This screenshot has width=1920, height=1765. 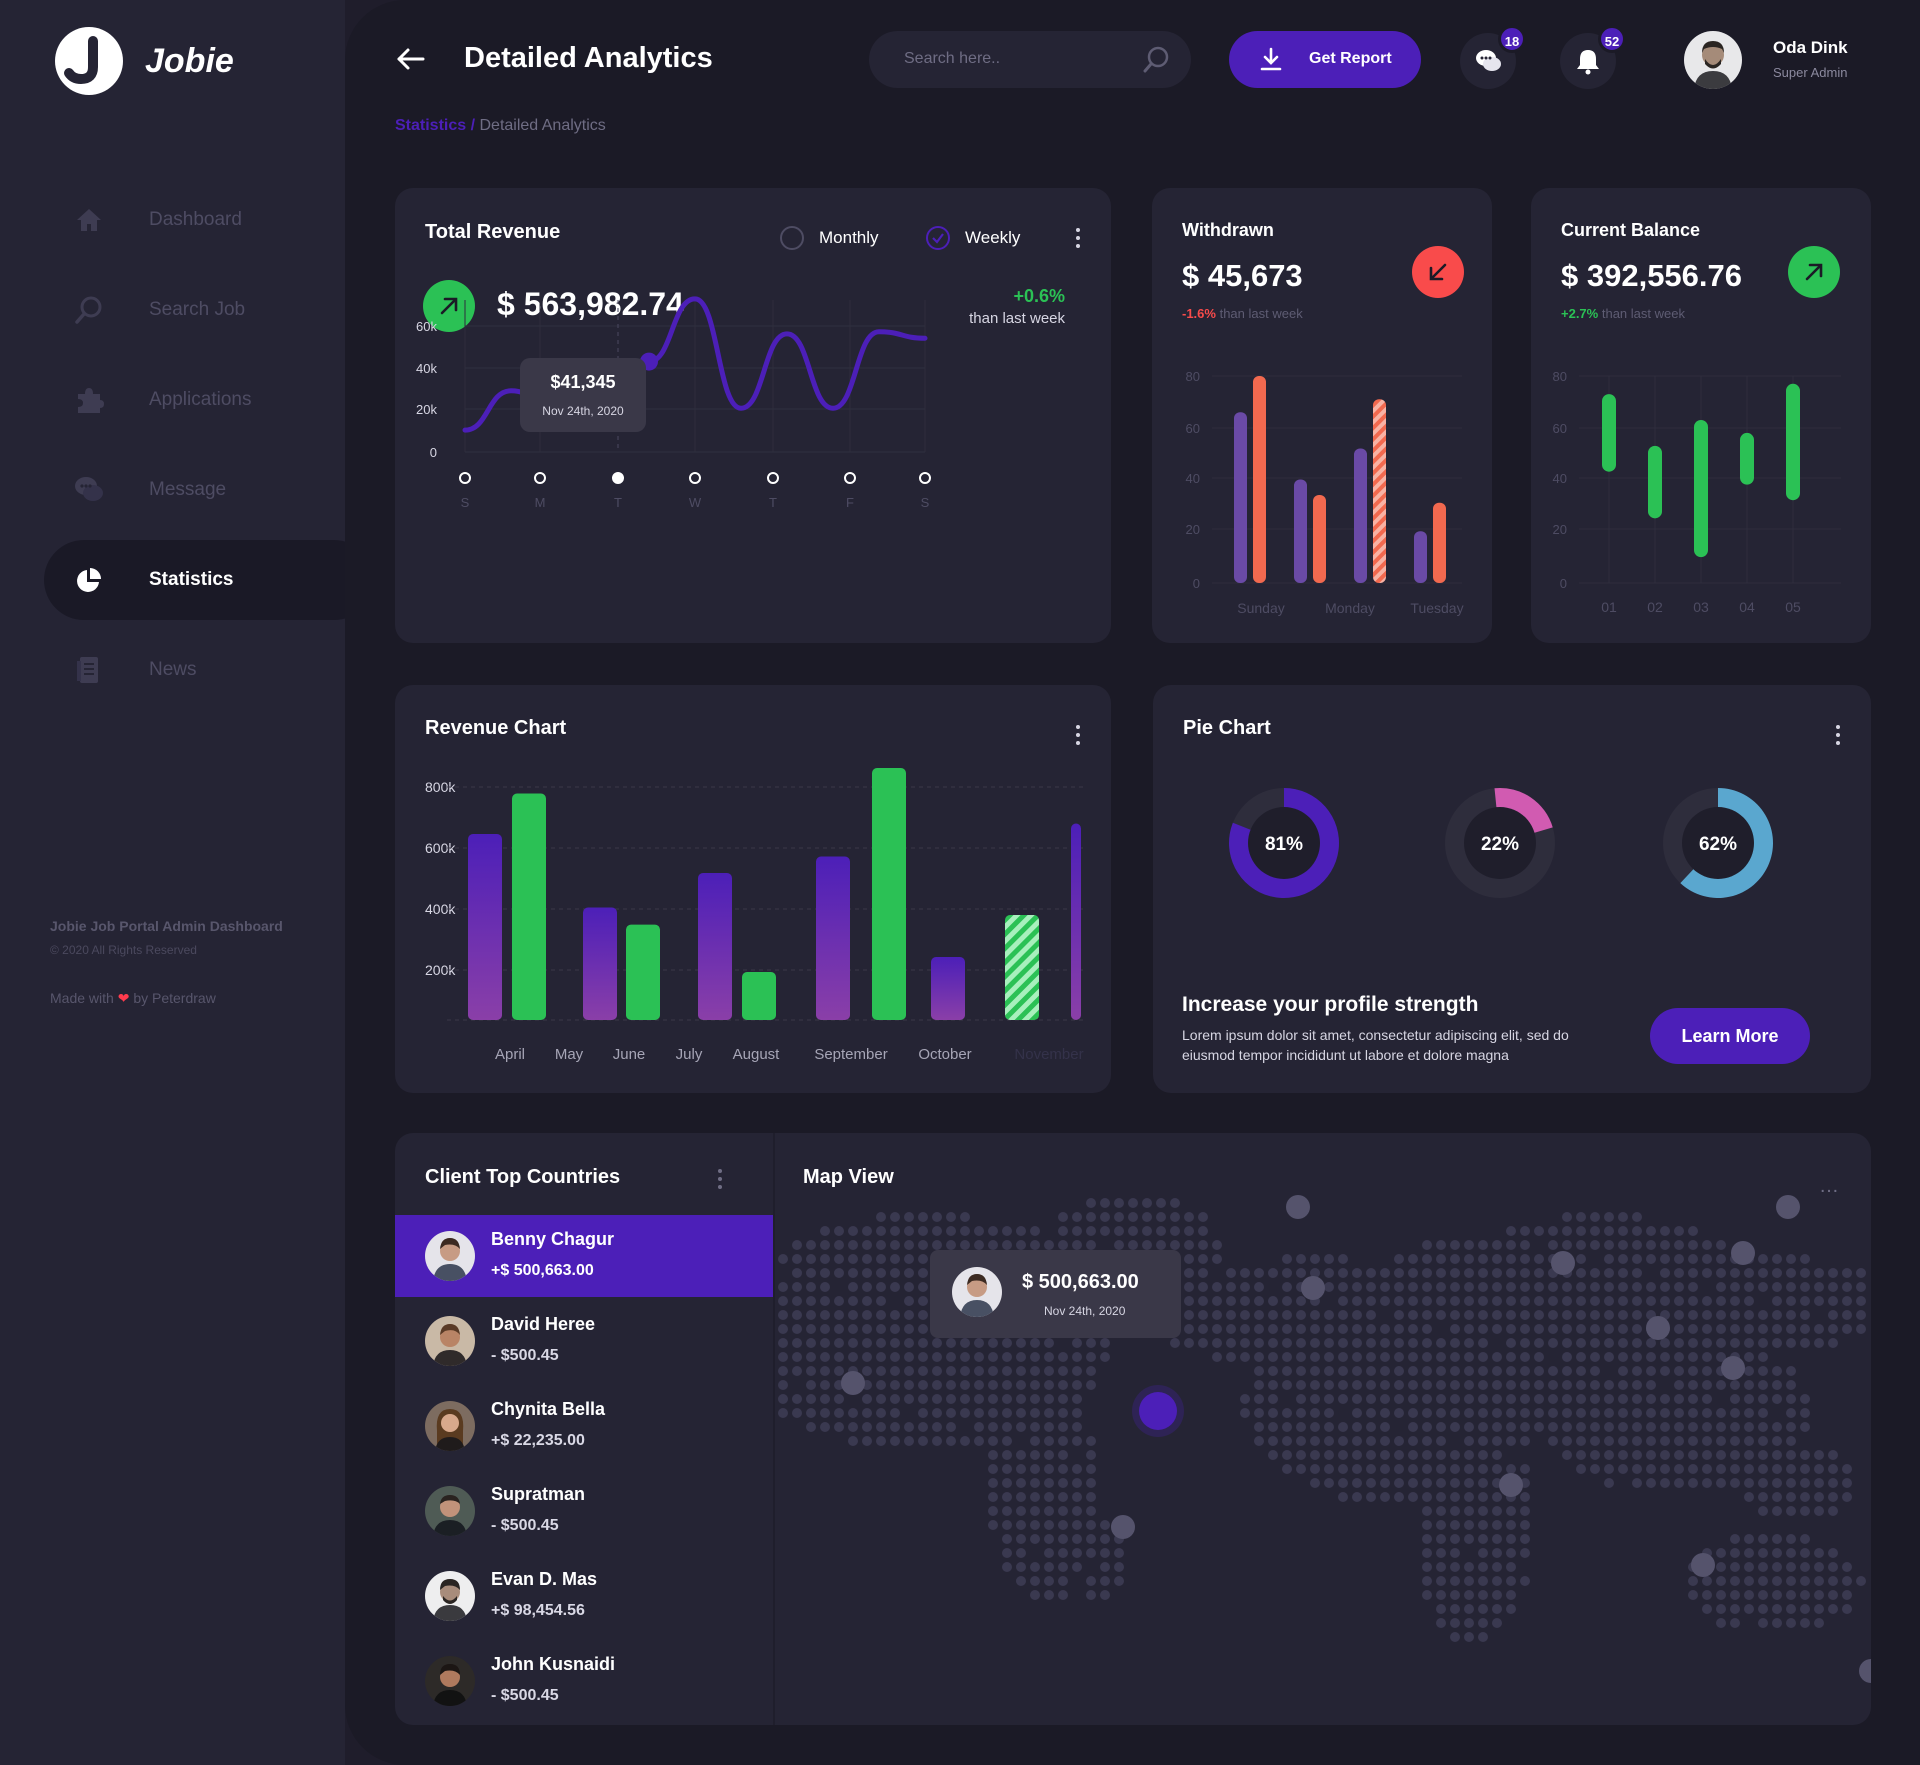 What do you see at coordinates (1350, 608) in the screenshot?
I see `x-tick-label: Monday` at bounding box center [1350, 608].